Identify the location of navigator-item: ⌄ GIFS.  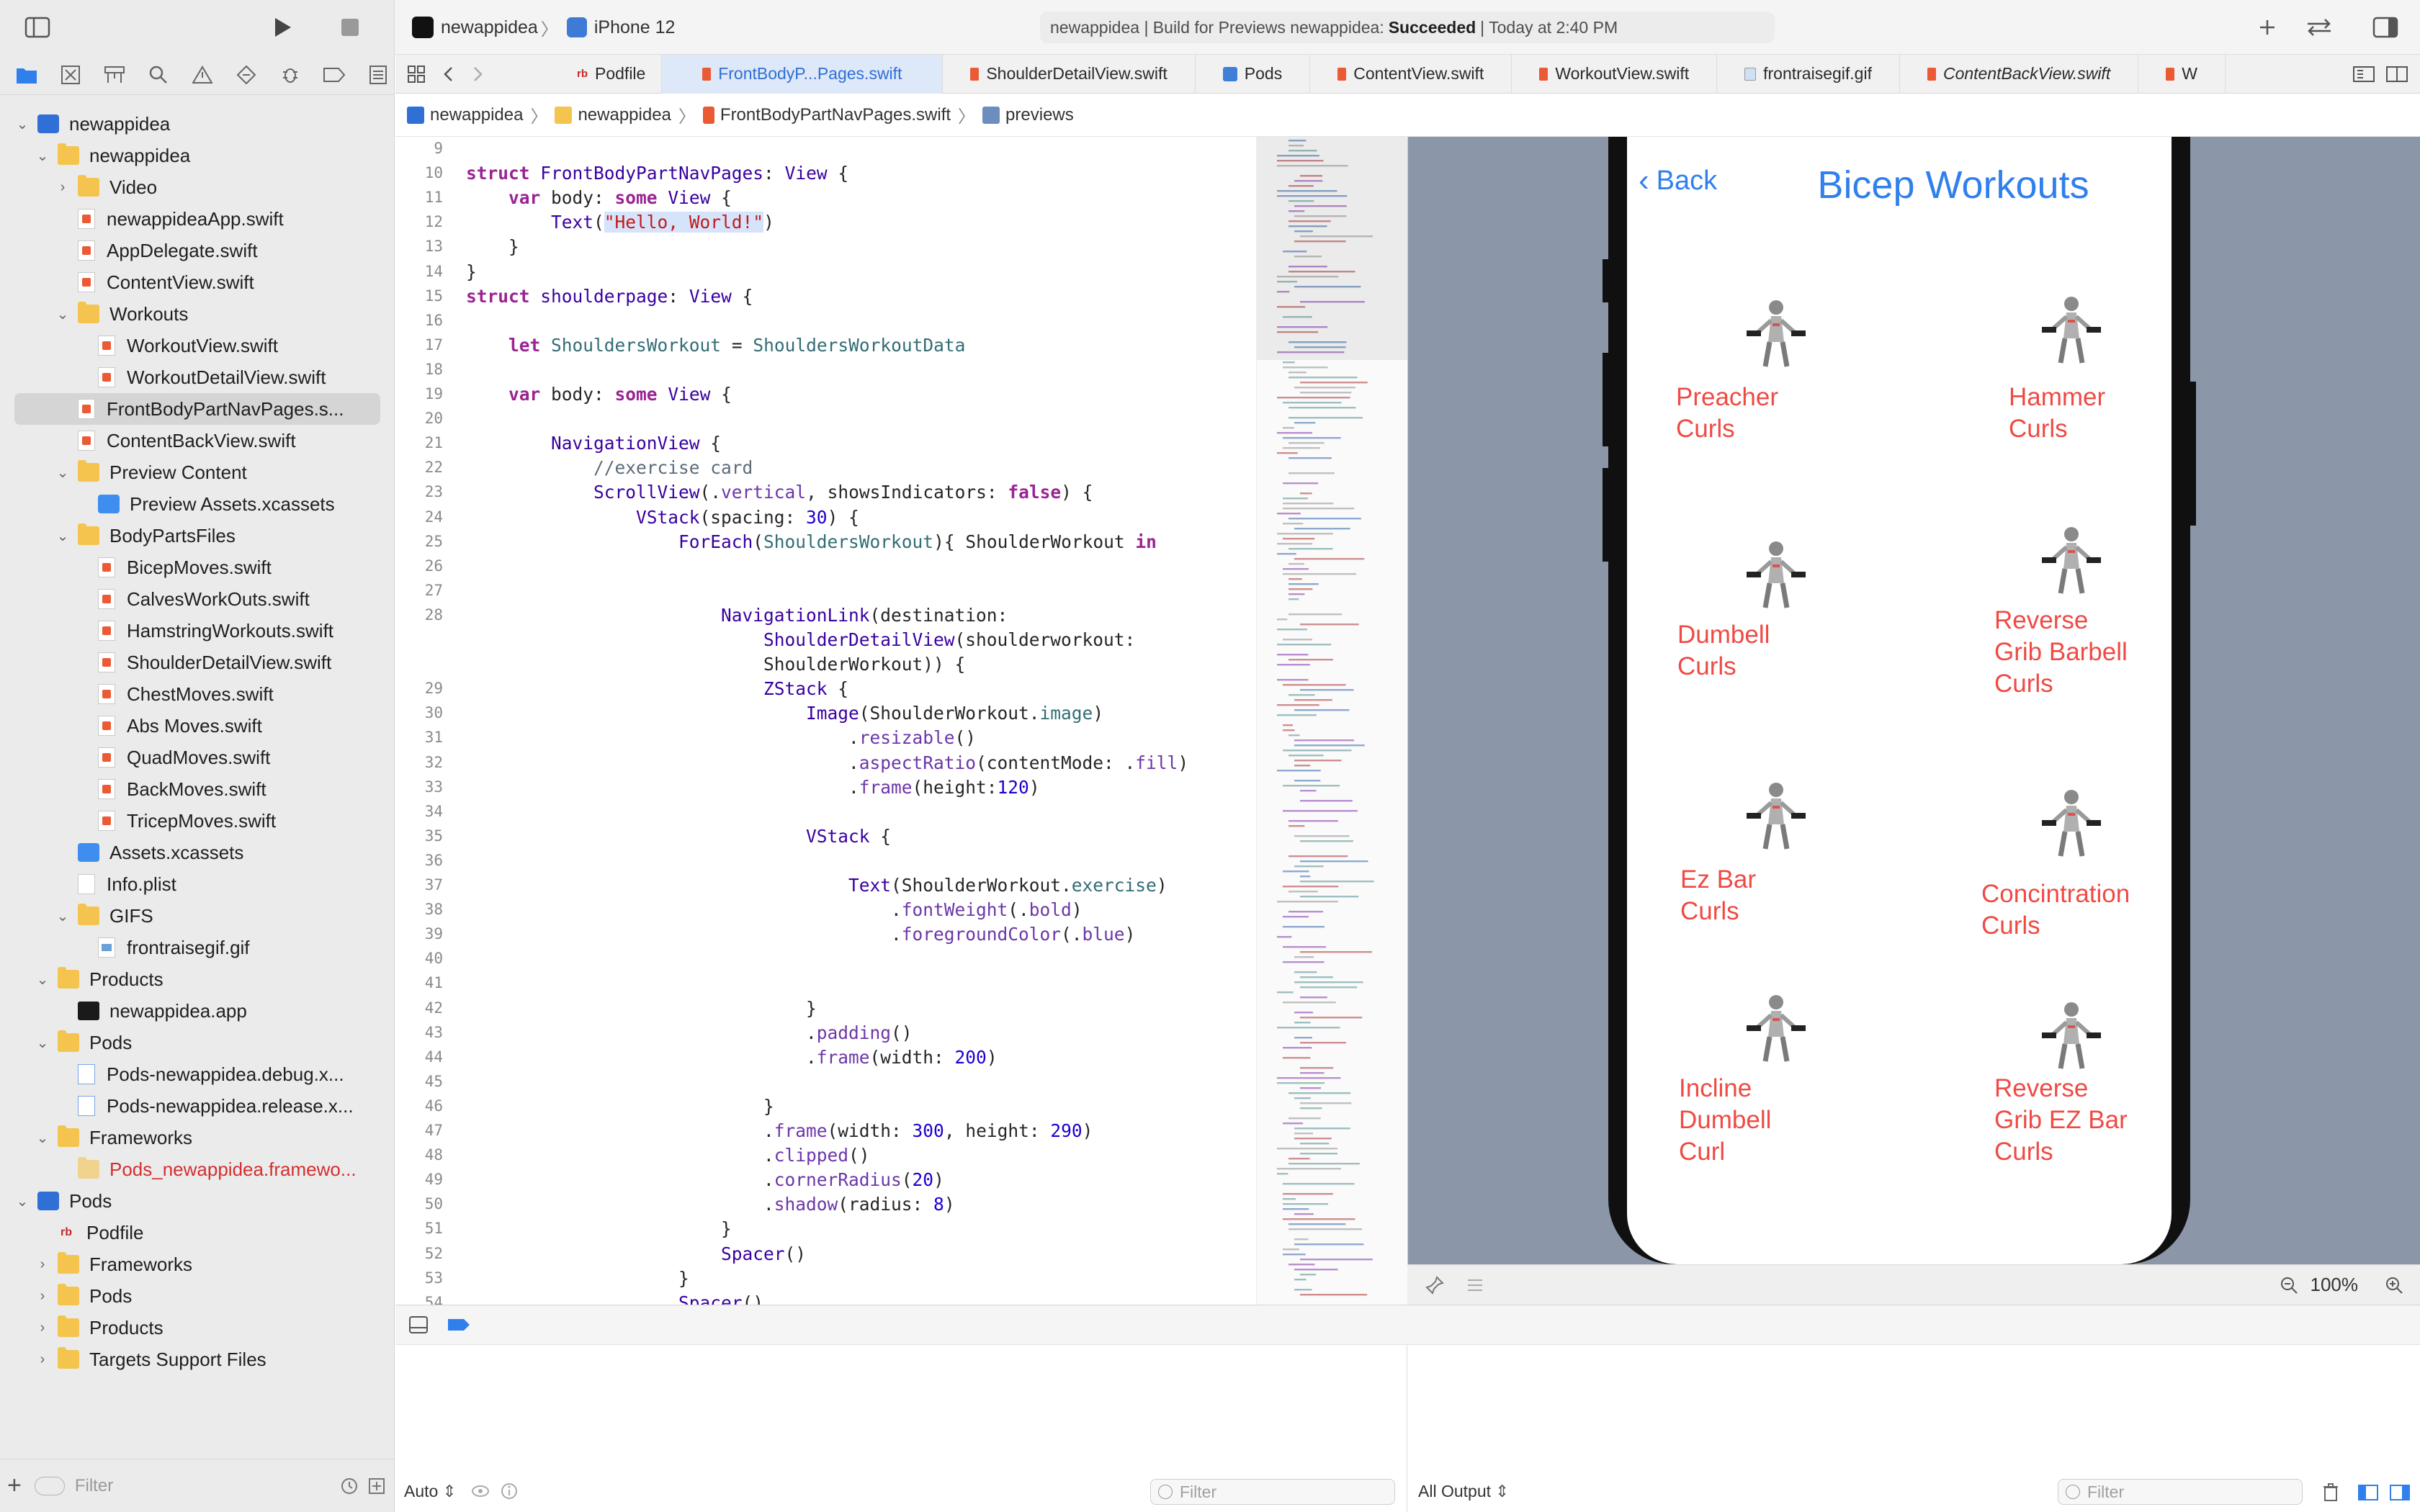
(197, 916).